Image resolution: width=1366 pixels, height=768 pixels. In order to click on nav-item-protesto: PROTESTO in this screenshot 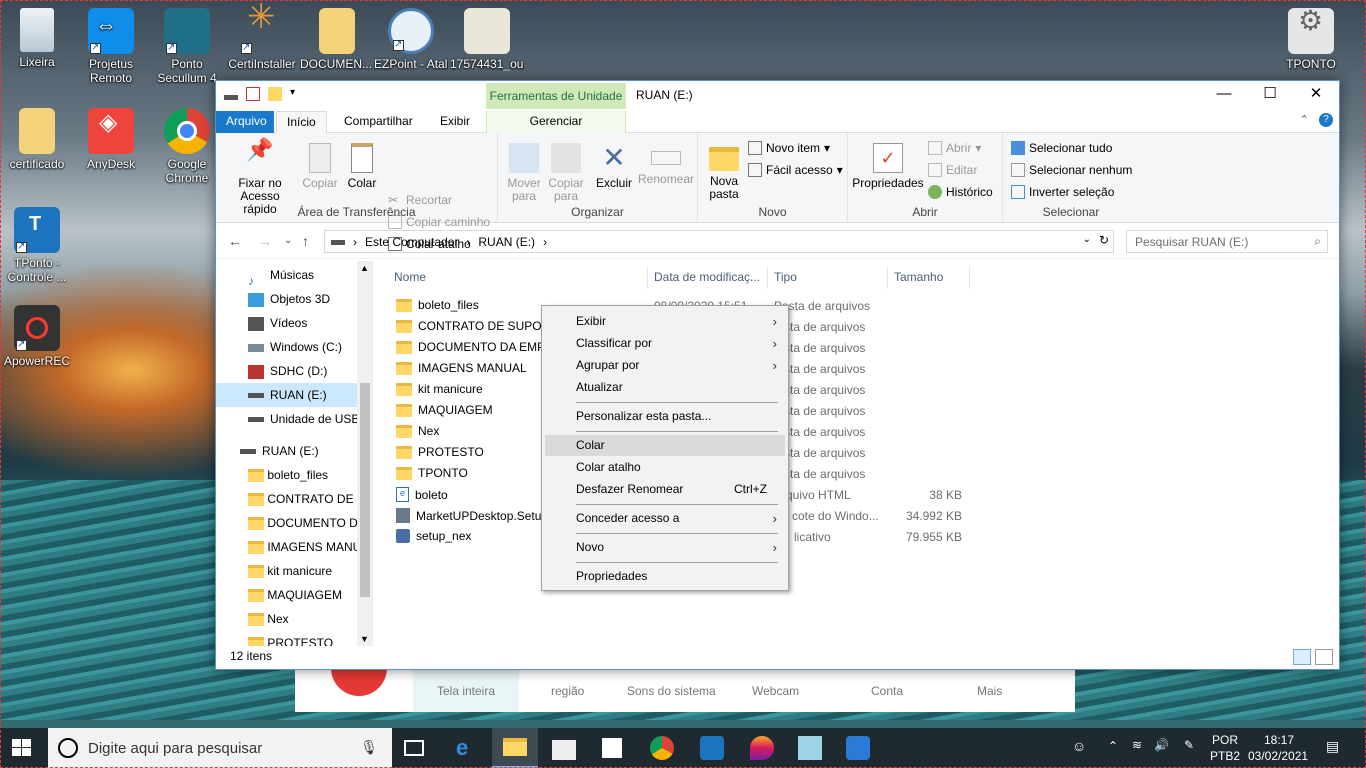, I will do `click(293, 638)`.